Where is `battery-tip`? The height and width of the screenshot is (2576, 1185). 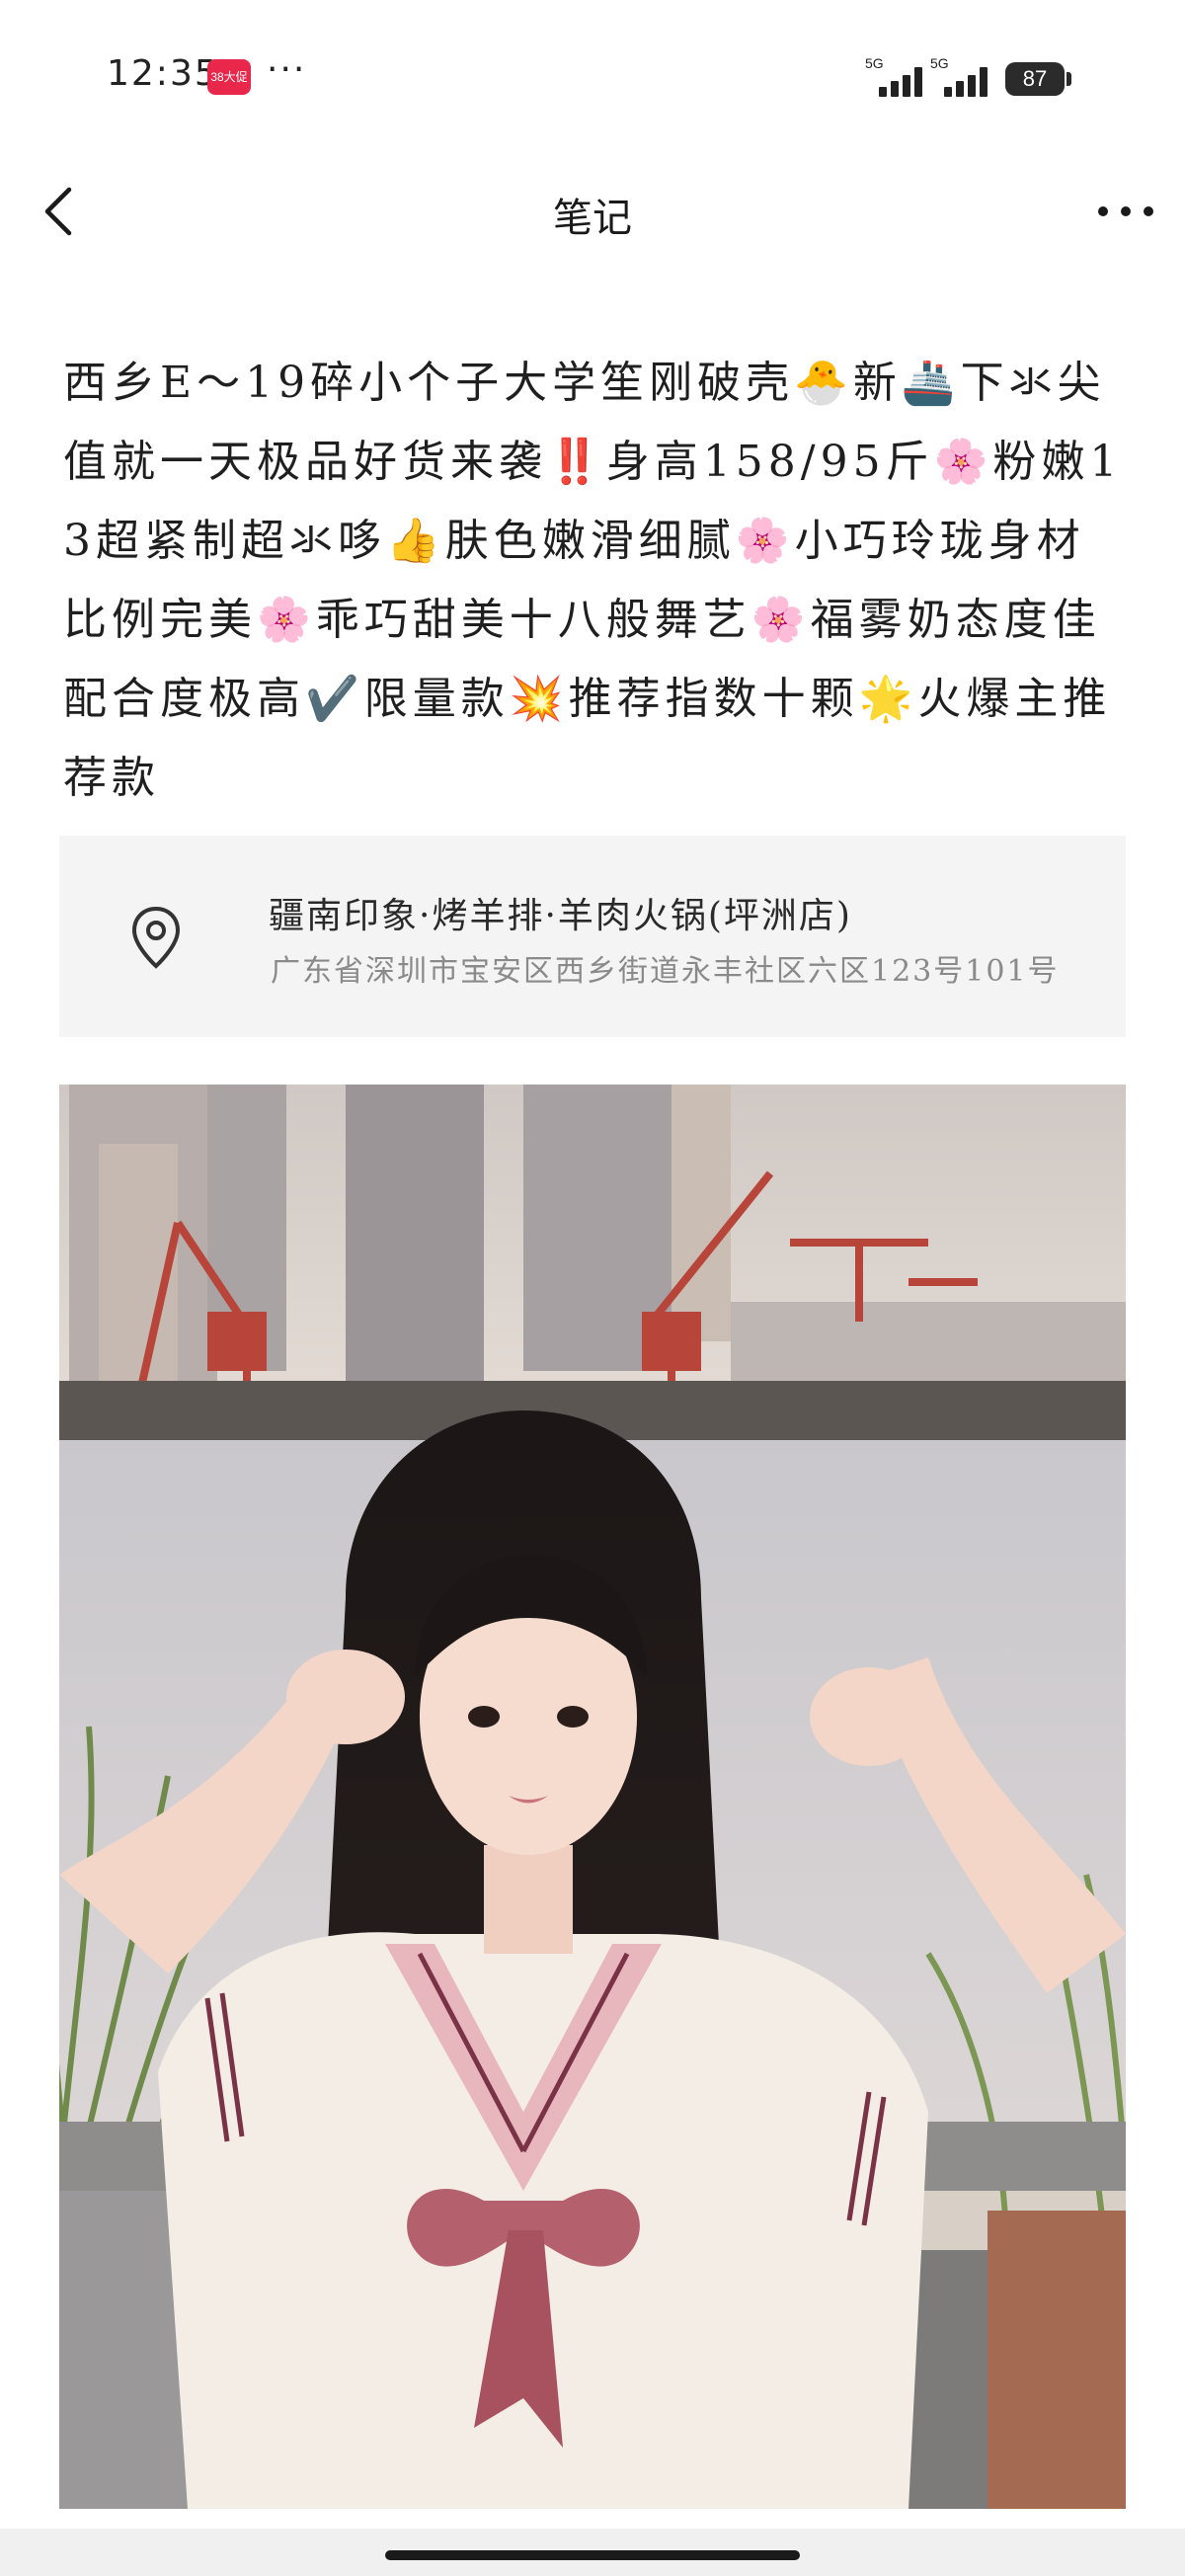
battery-tip is located at coordinates (1069, 79).